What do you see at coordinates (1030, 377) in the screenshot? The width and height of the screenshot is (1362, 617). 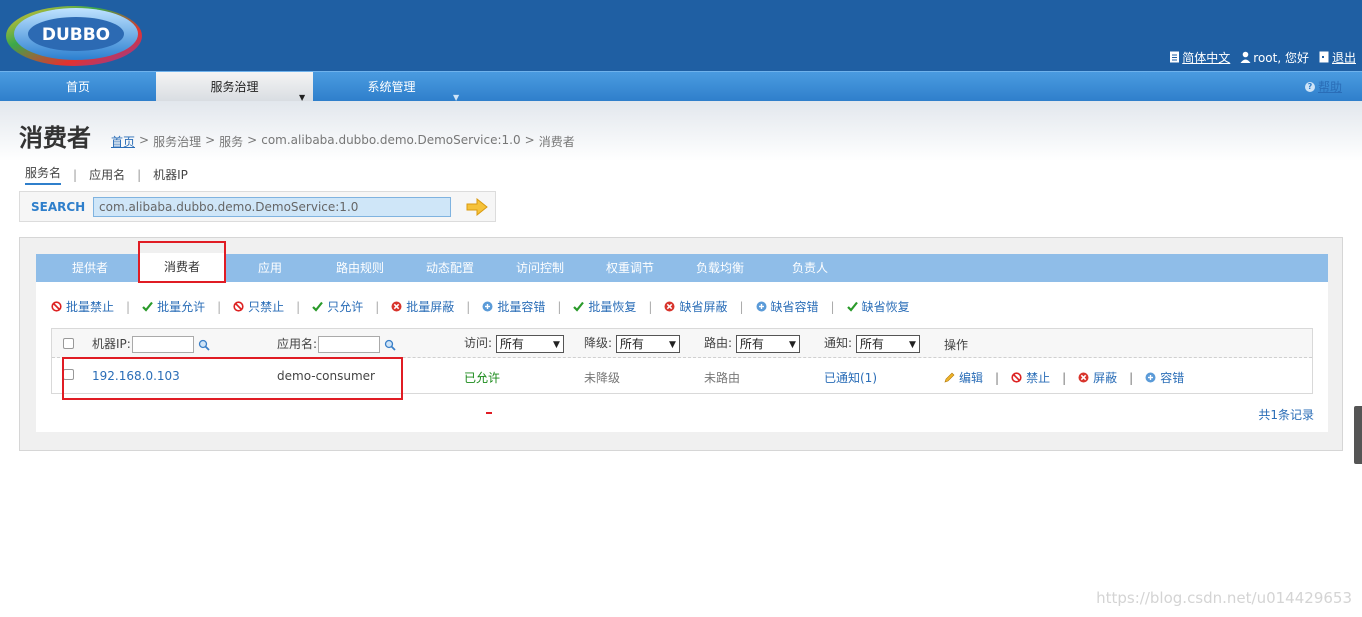 I see `forbid-button: 禁止` at bounding box center [1030, 377].